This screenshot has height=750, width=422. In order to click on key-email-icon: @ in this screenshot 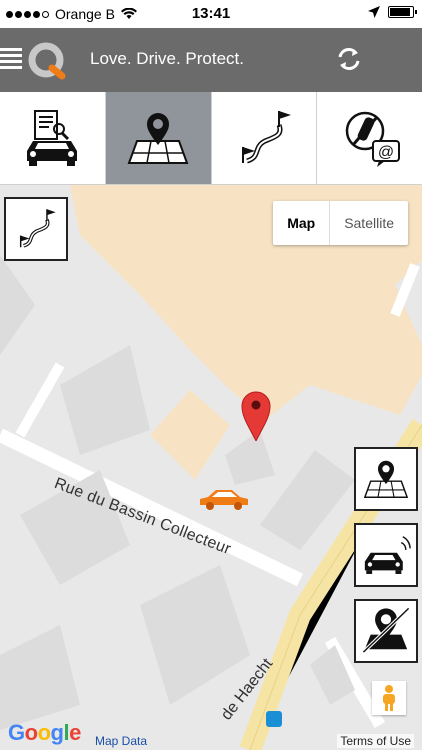, I will do `click(372, 139)`.